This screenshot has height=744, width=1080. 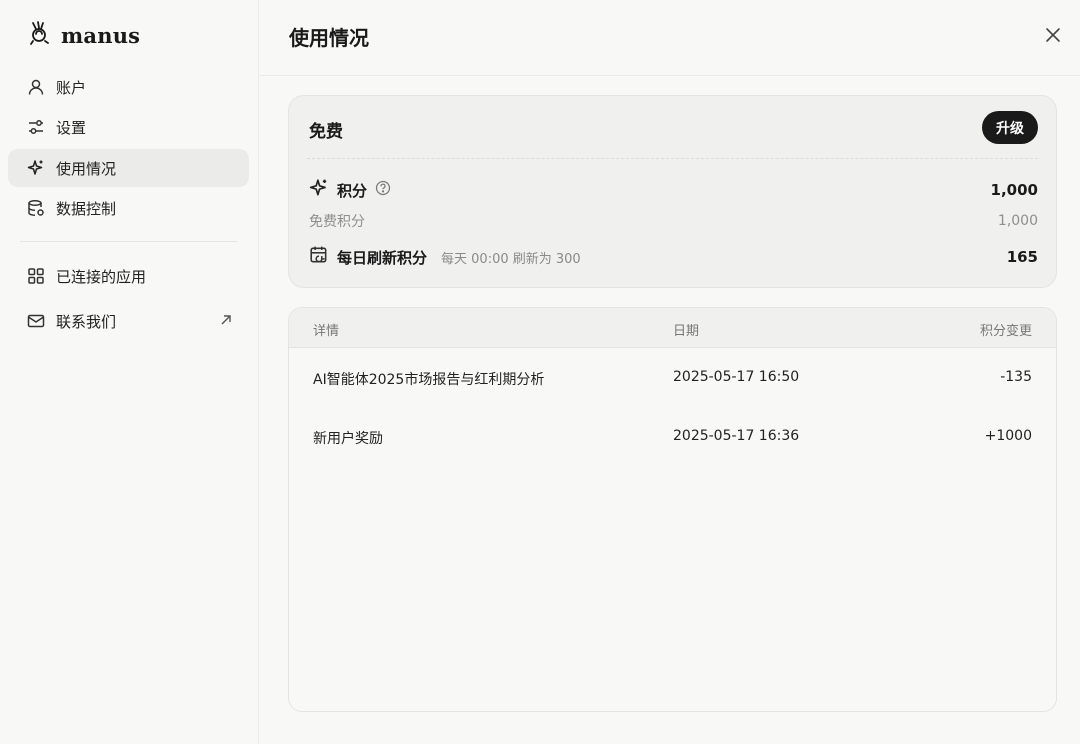 I want to click on sidebar-item-data-controls: 数据控制, so click(x=128, y=208).